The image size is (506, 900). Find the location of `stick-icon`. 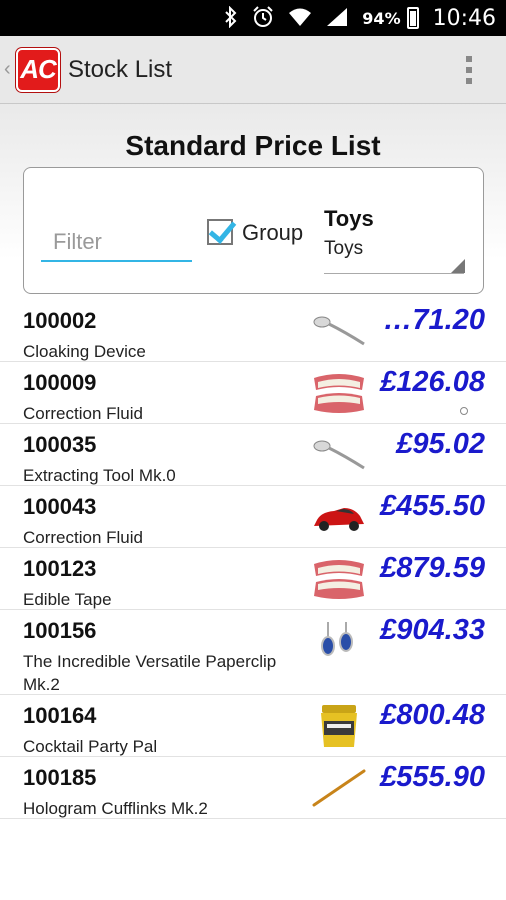

stick-icon is located at coordinates (339, 788).